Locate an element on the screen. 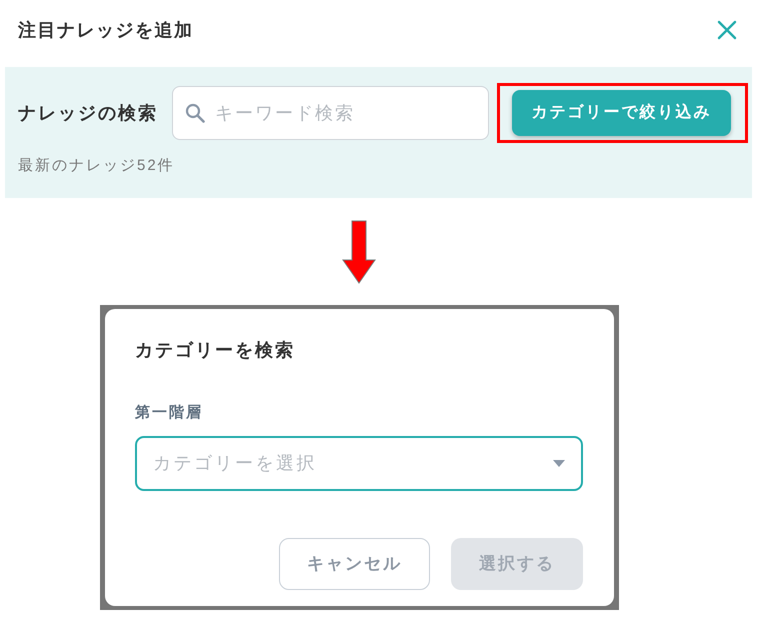 The image size is (761, 637). dialog-title: カテゴリーを検索 is located at coordinates (215, 350).